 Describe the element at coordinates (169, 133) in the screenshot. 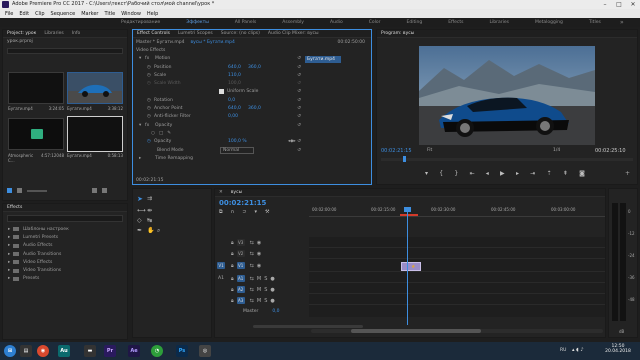

I see `pen-mask-icon: ✎` at that location.